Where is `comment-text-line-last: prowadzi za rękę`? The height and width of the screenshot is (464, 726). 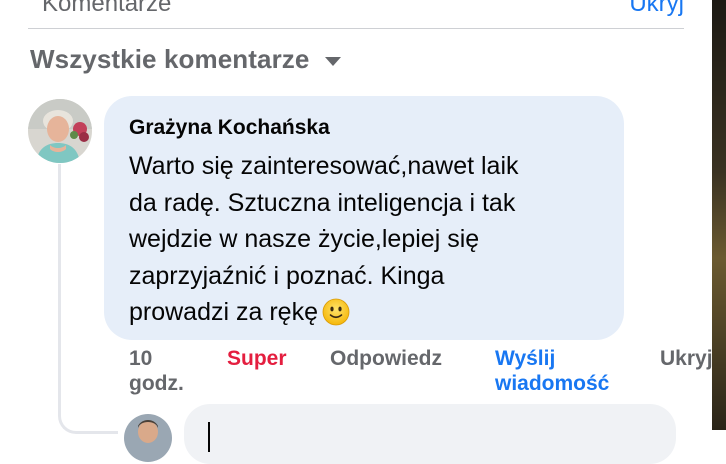 comment-text-line-last: prowadzi za rękę is located at coordinates (369, 312).